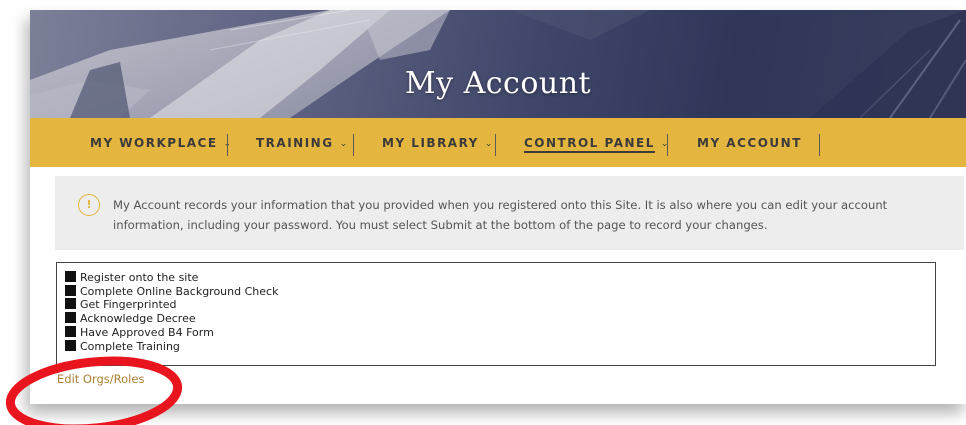  I want to click on check-item-label: Get Fingerprinted, so click(128, 305).